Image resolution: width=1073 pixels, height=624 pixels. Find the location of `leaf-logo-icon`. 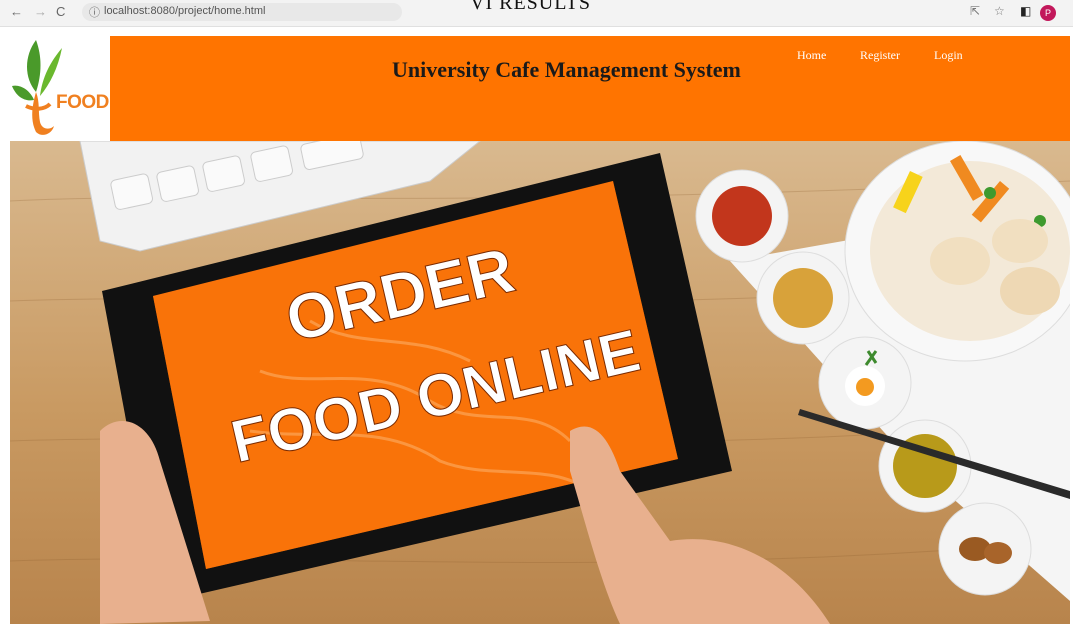

leaf-logo-icon is located at coordinates (37, 87).